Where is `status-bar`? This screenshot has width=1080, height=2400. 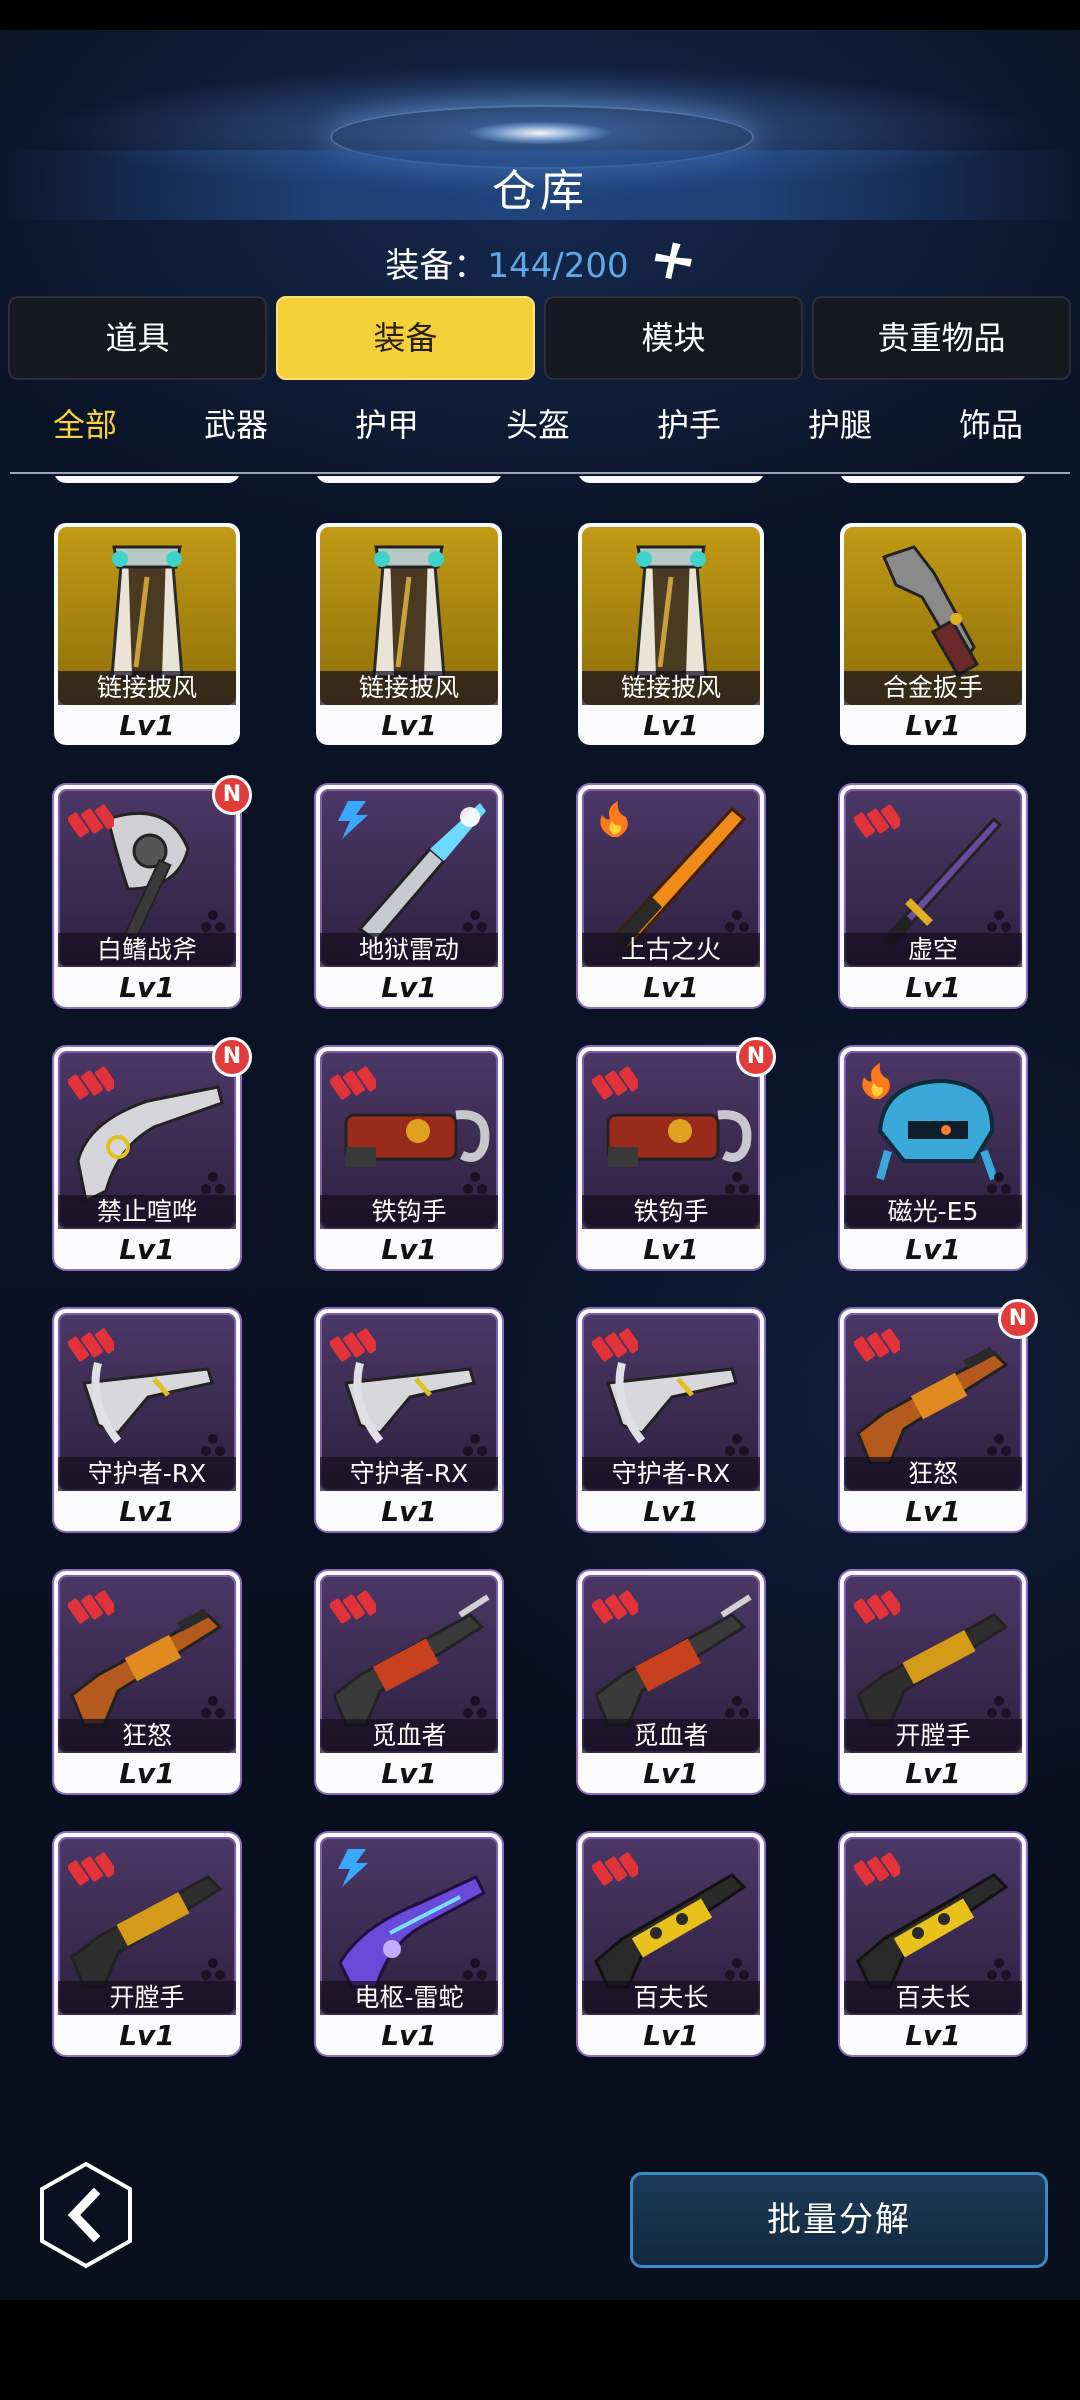 status-bar is located at coordinates (540, 15).